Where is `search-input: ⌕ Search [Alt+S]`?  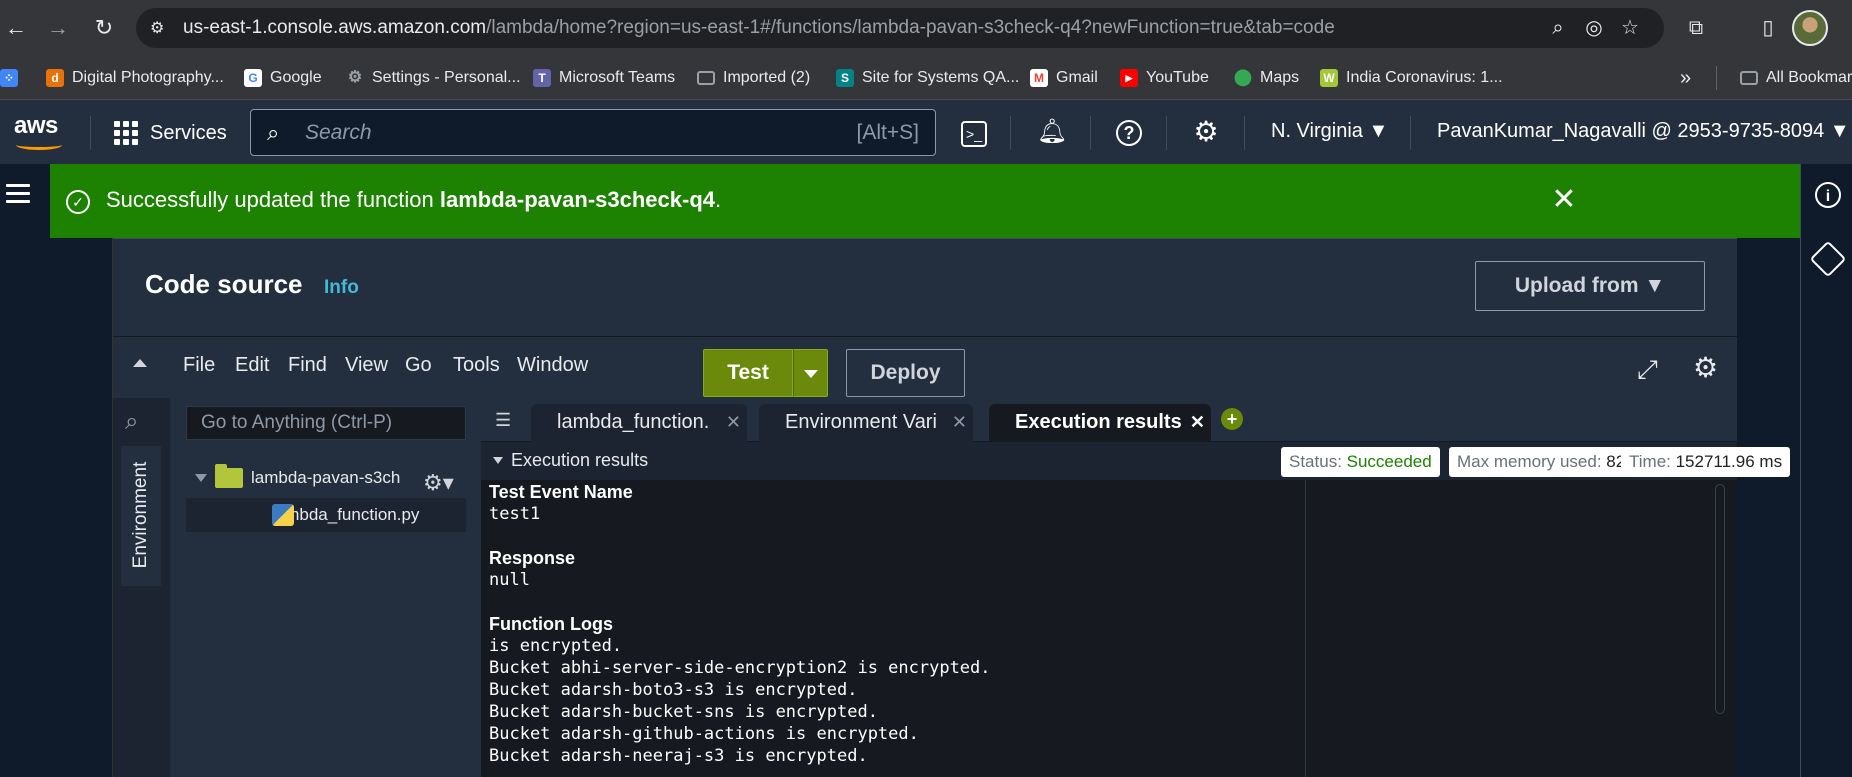
search-input: ⌕ Search [Alt+S] is located at coordinates (593, 132).